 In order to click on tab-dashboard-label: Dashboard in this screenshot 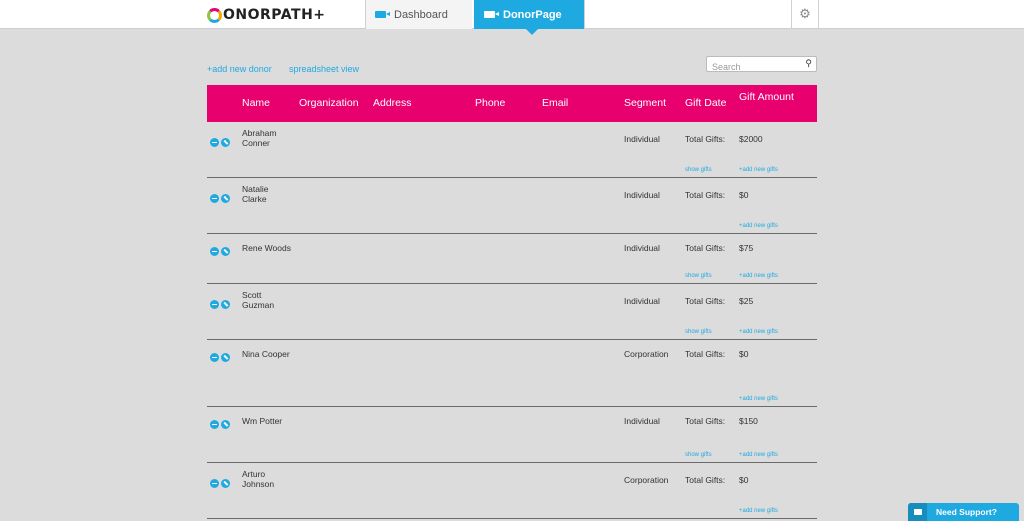, I will do `click(421, 14)`.